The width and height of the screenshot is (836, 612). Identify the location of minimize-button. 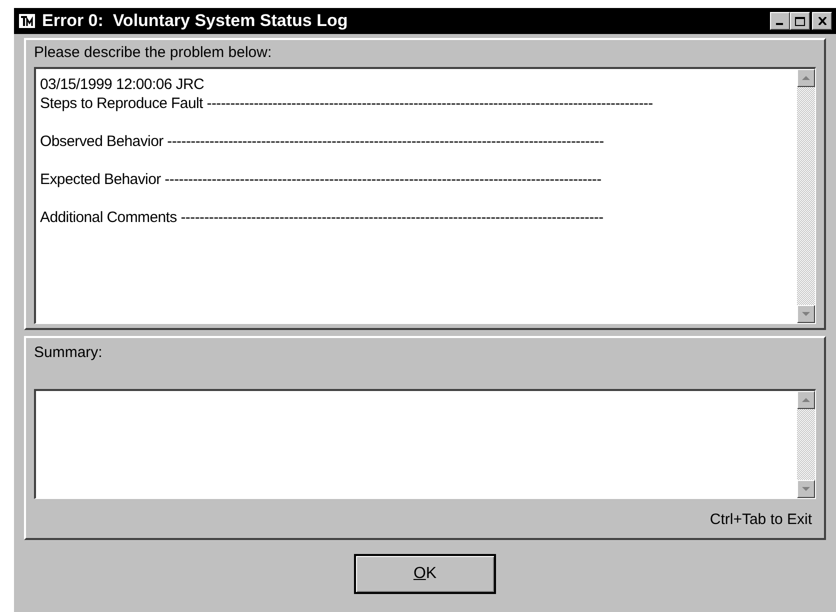
(780, 21).